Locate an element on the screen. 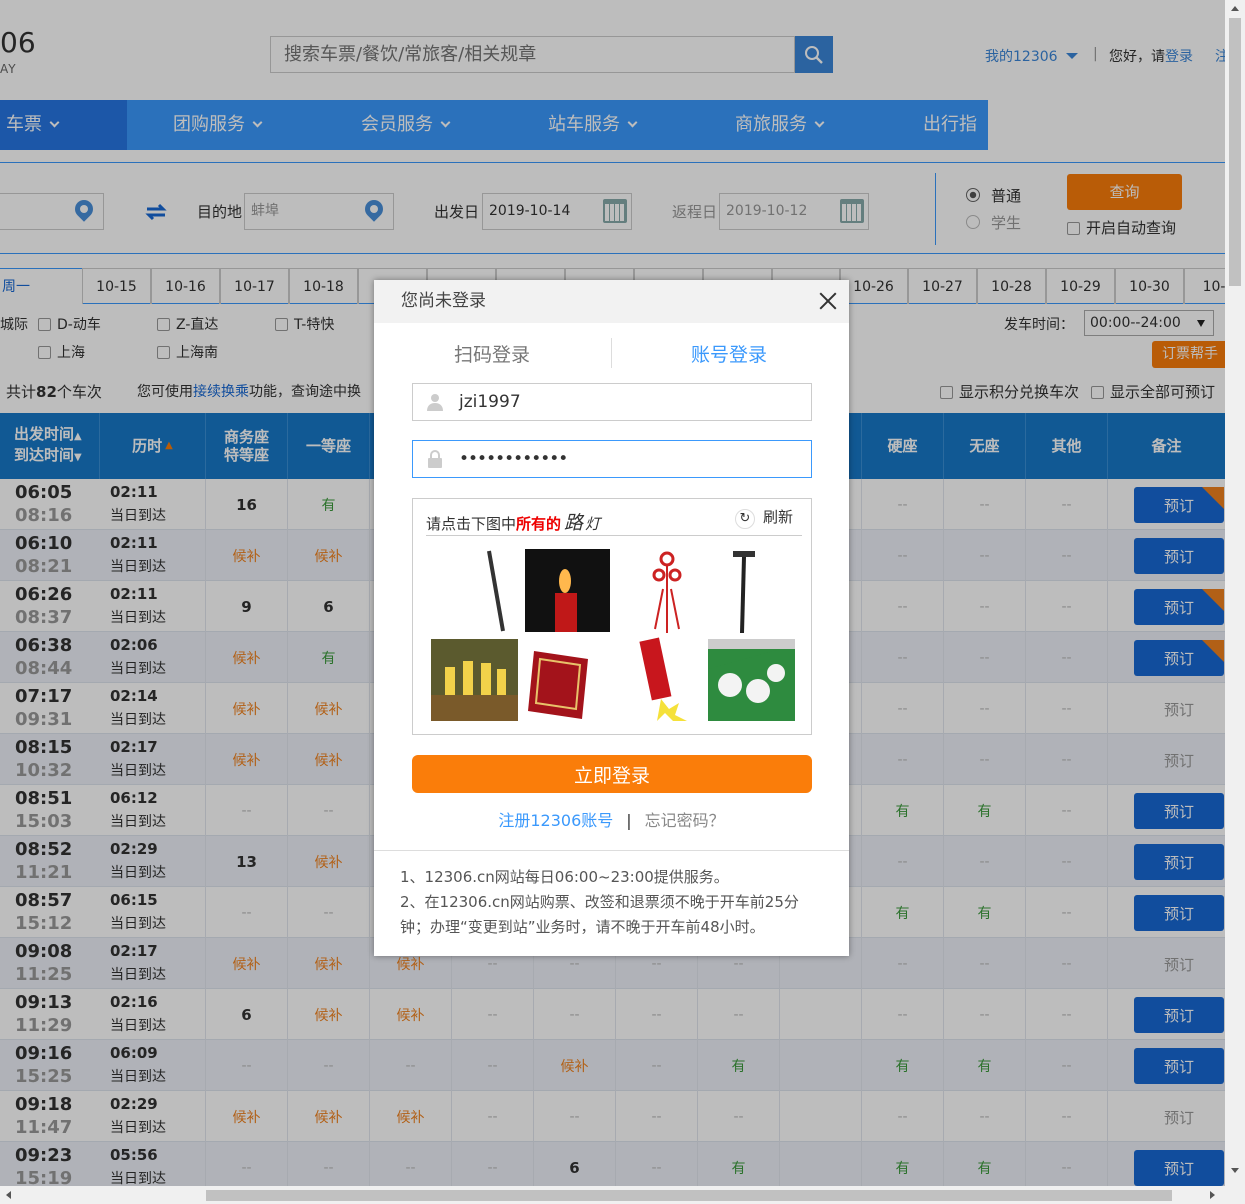  captcha-image-flowers is located at coordinates (751, 680).